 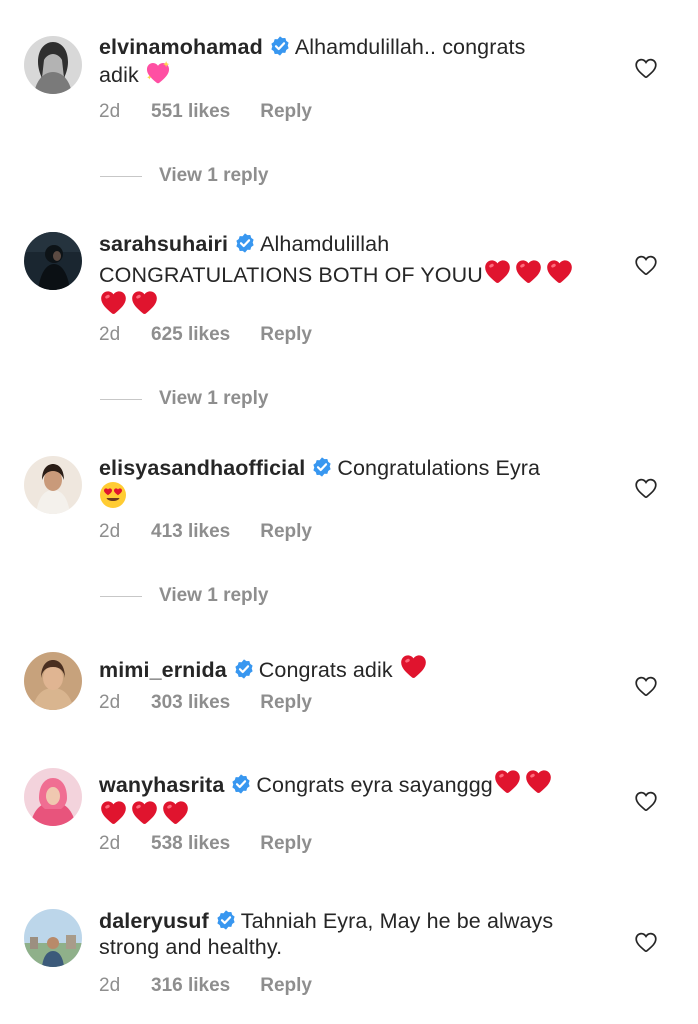 I want to click on comment-meta: 2d 551 likes Reply, so click(x=205, y=112).